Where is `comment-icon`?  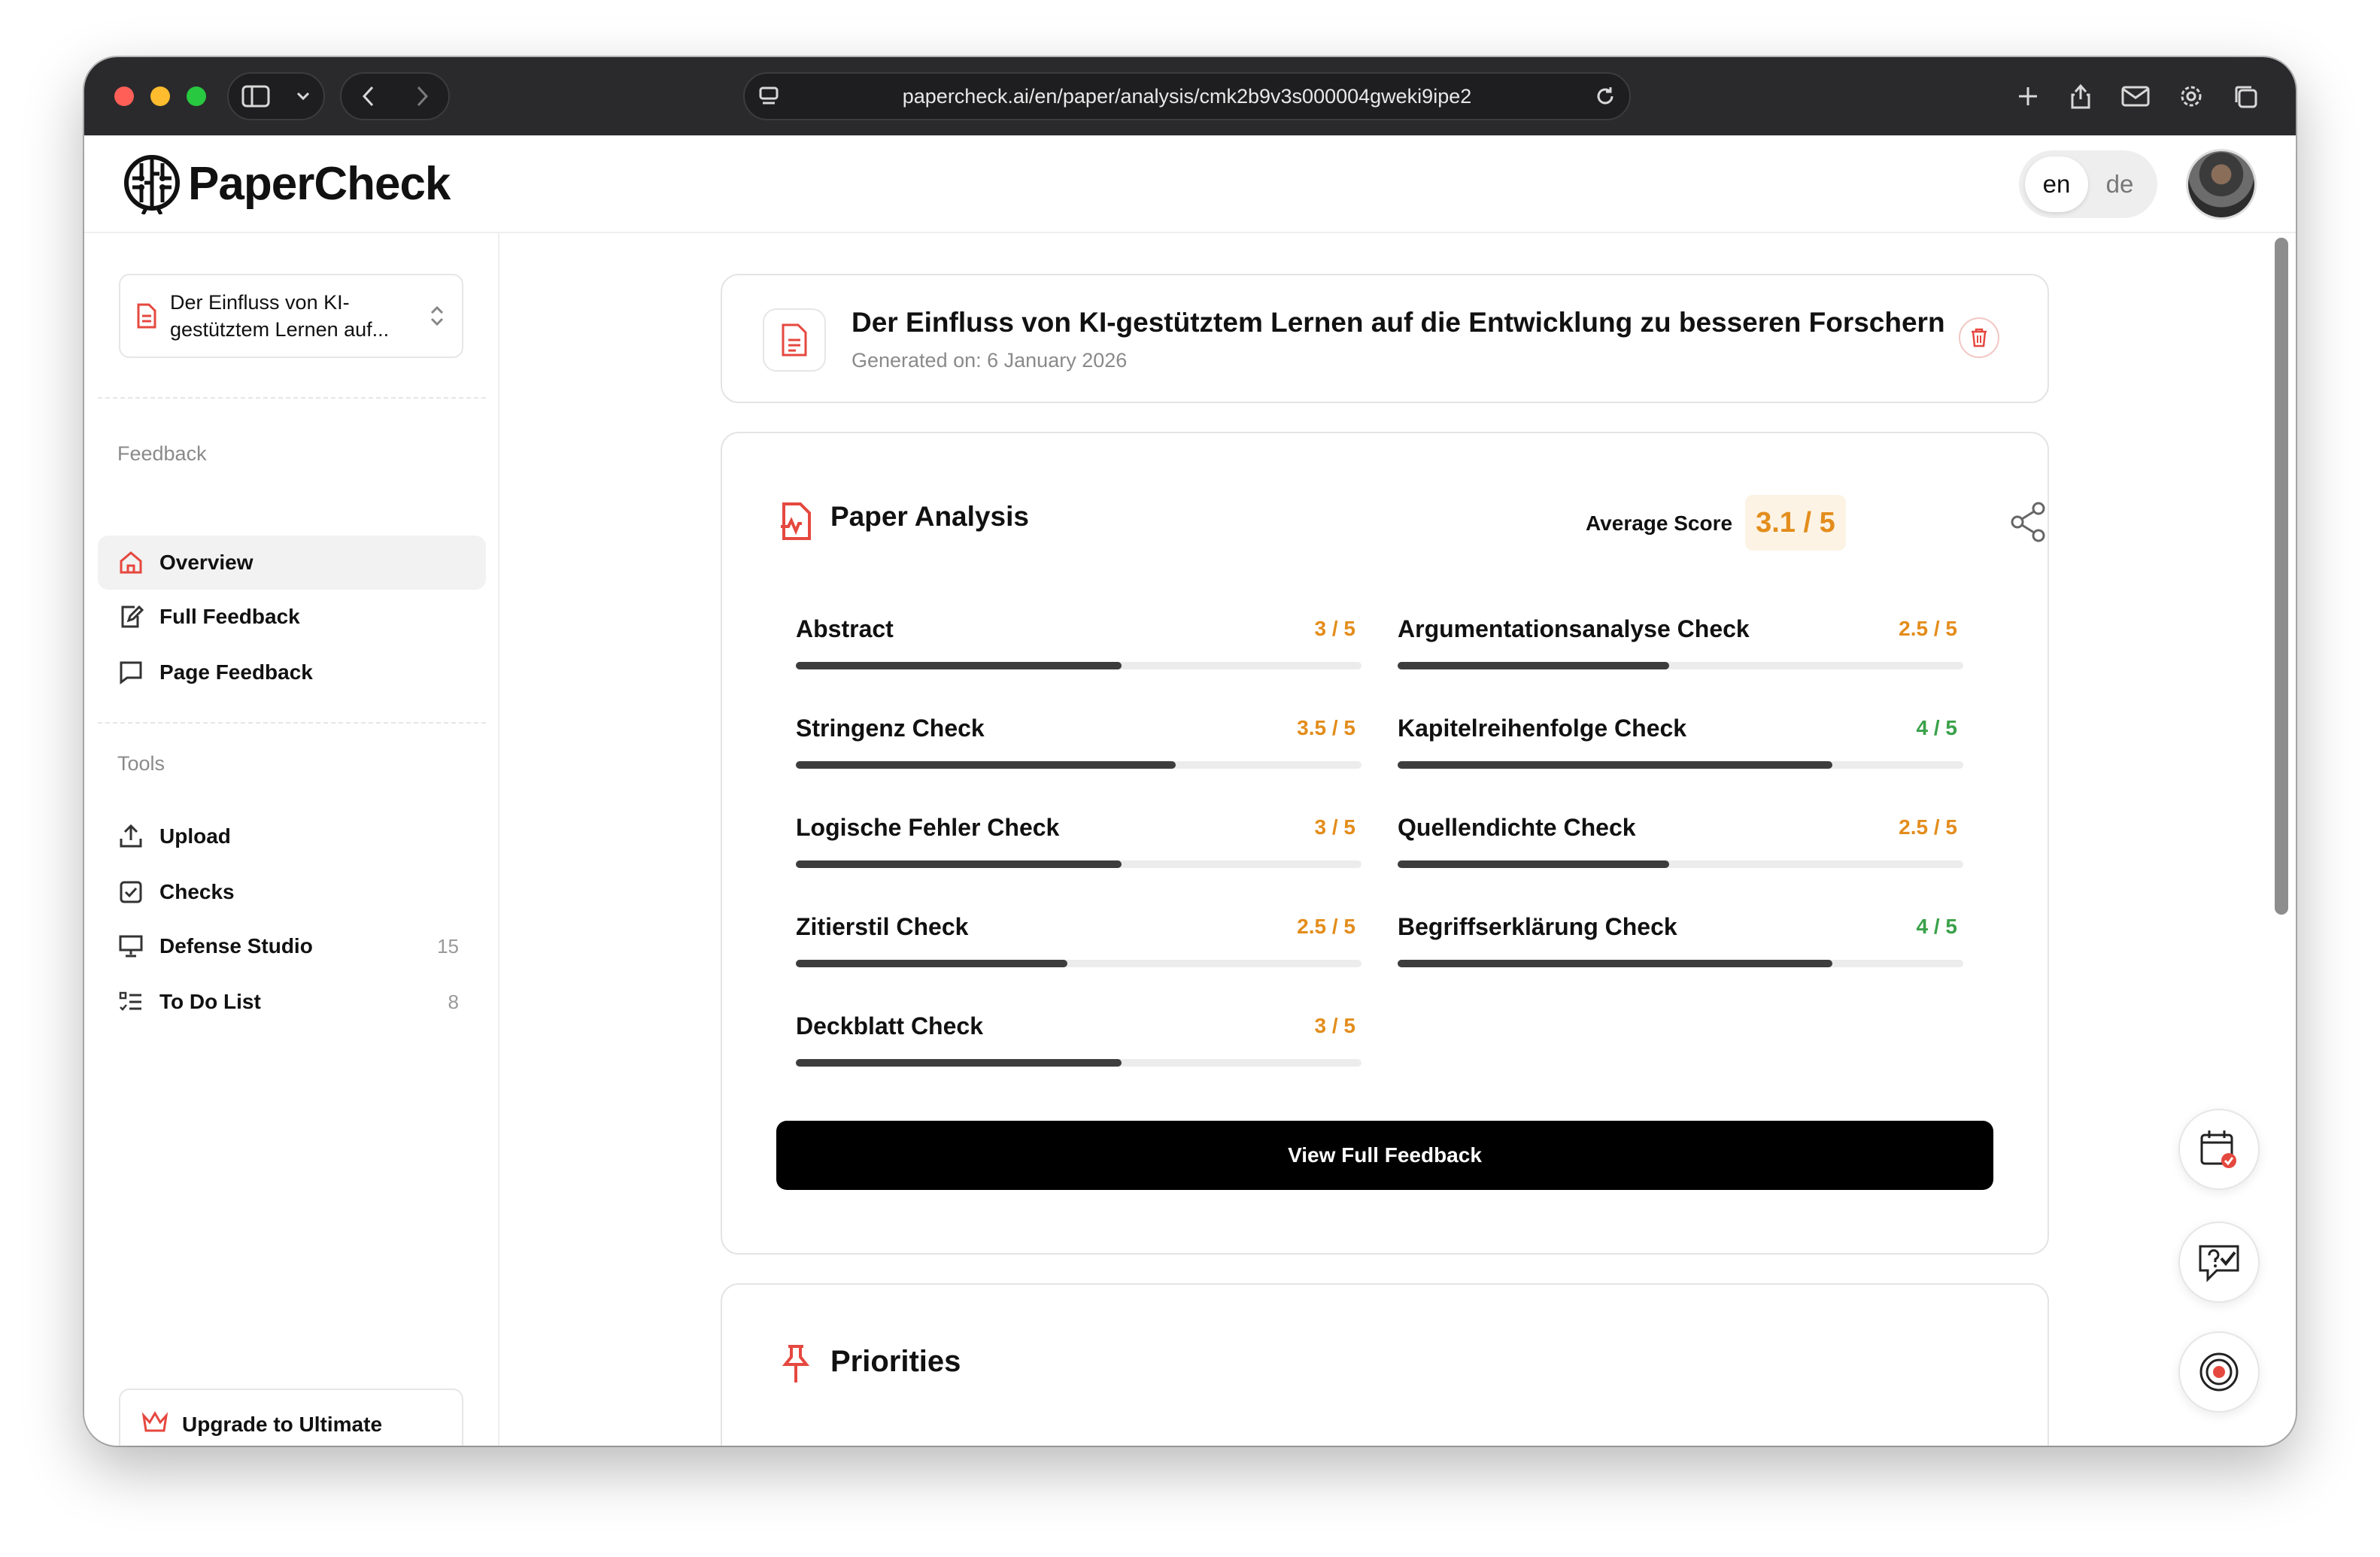
comment-icon is located at coordinates (131, 672).